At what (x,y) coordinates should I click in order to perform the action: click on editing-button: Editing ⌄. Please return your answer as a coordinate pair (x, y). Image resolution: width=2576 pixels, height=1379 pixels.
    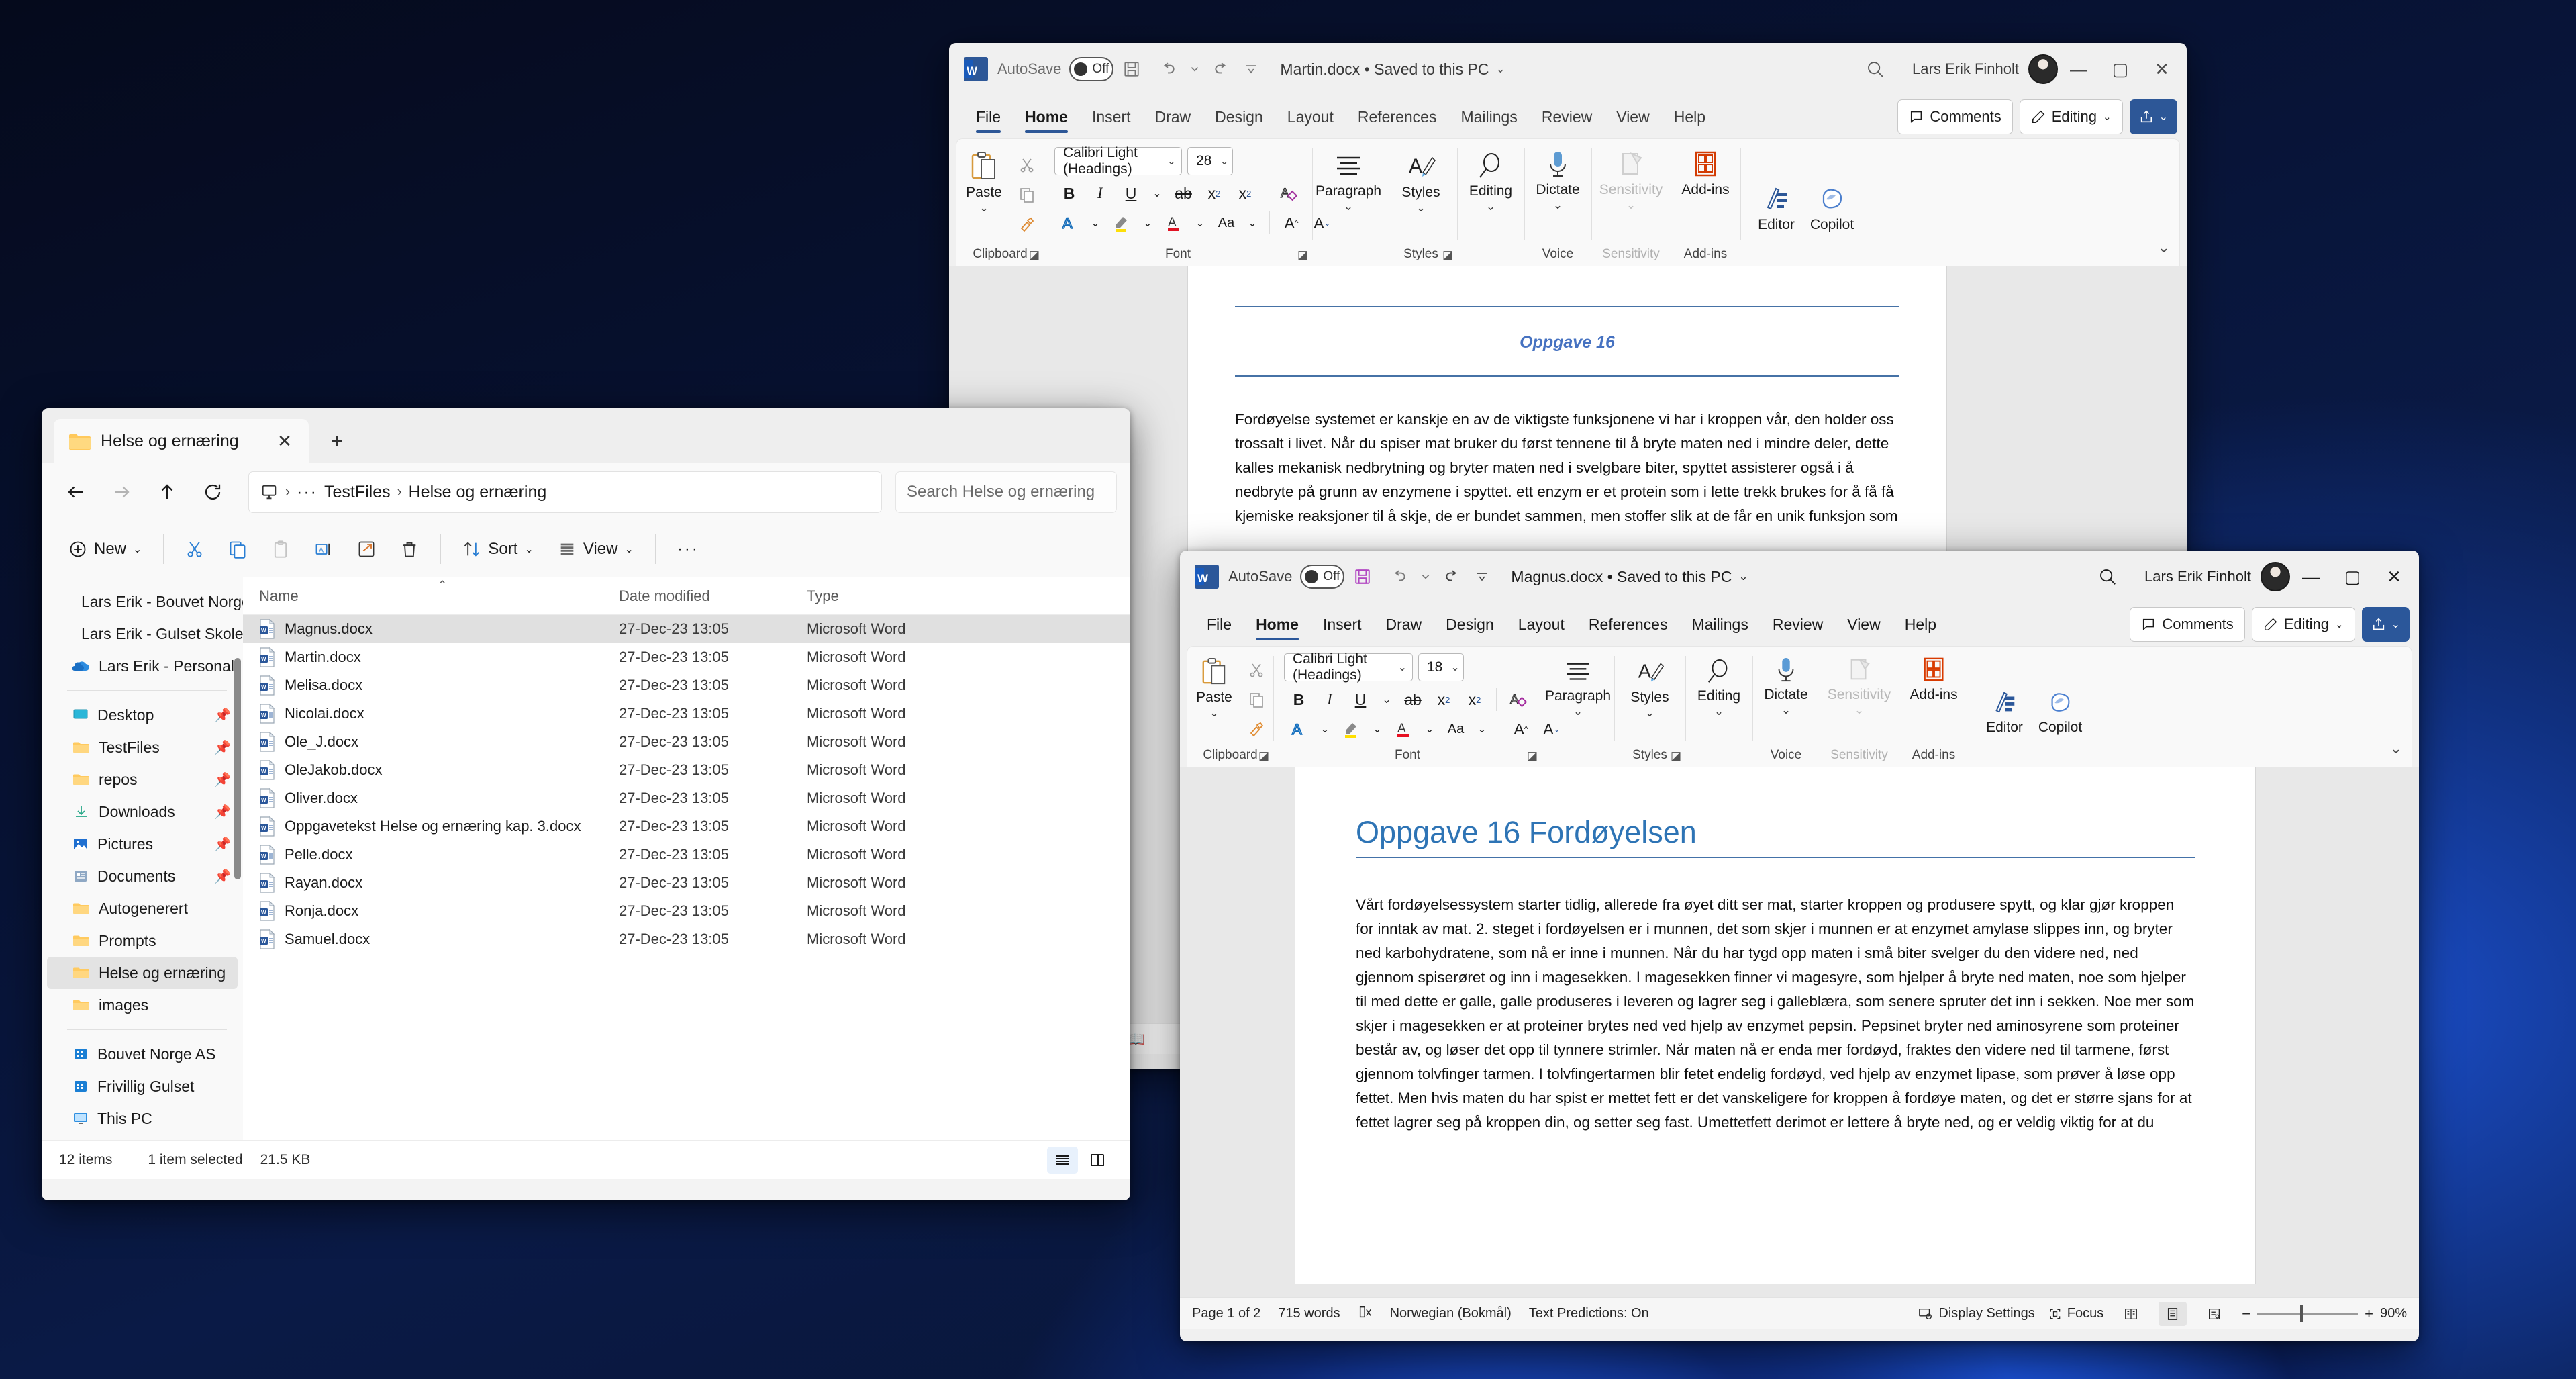
    Looking at the image, I should click on (1490, 178).